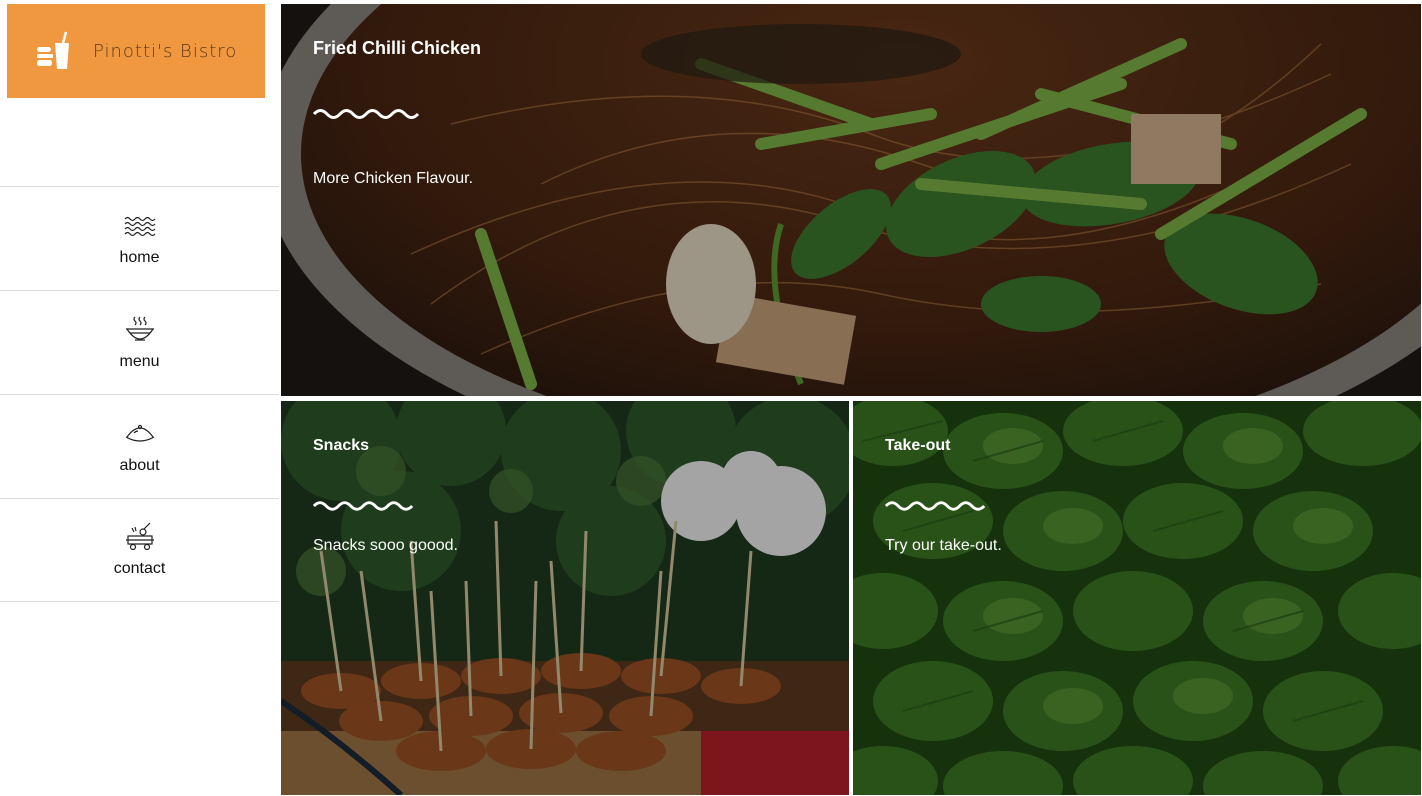  What do you see at coordinates (341, 445) in the screenshot?
I see `tile-title: Snacks` at bounding box center [341, 445].